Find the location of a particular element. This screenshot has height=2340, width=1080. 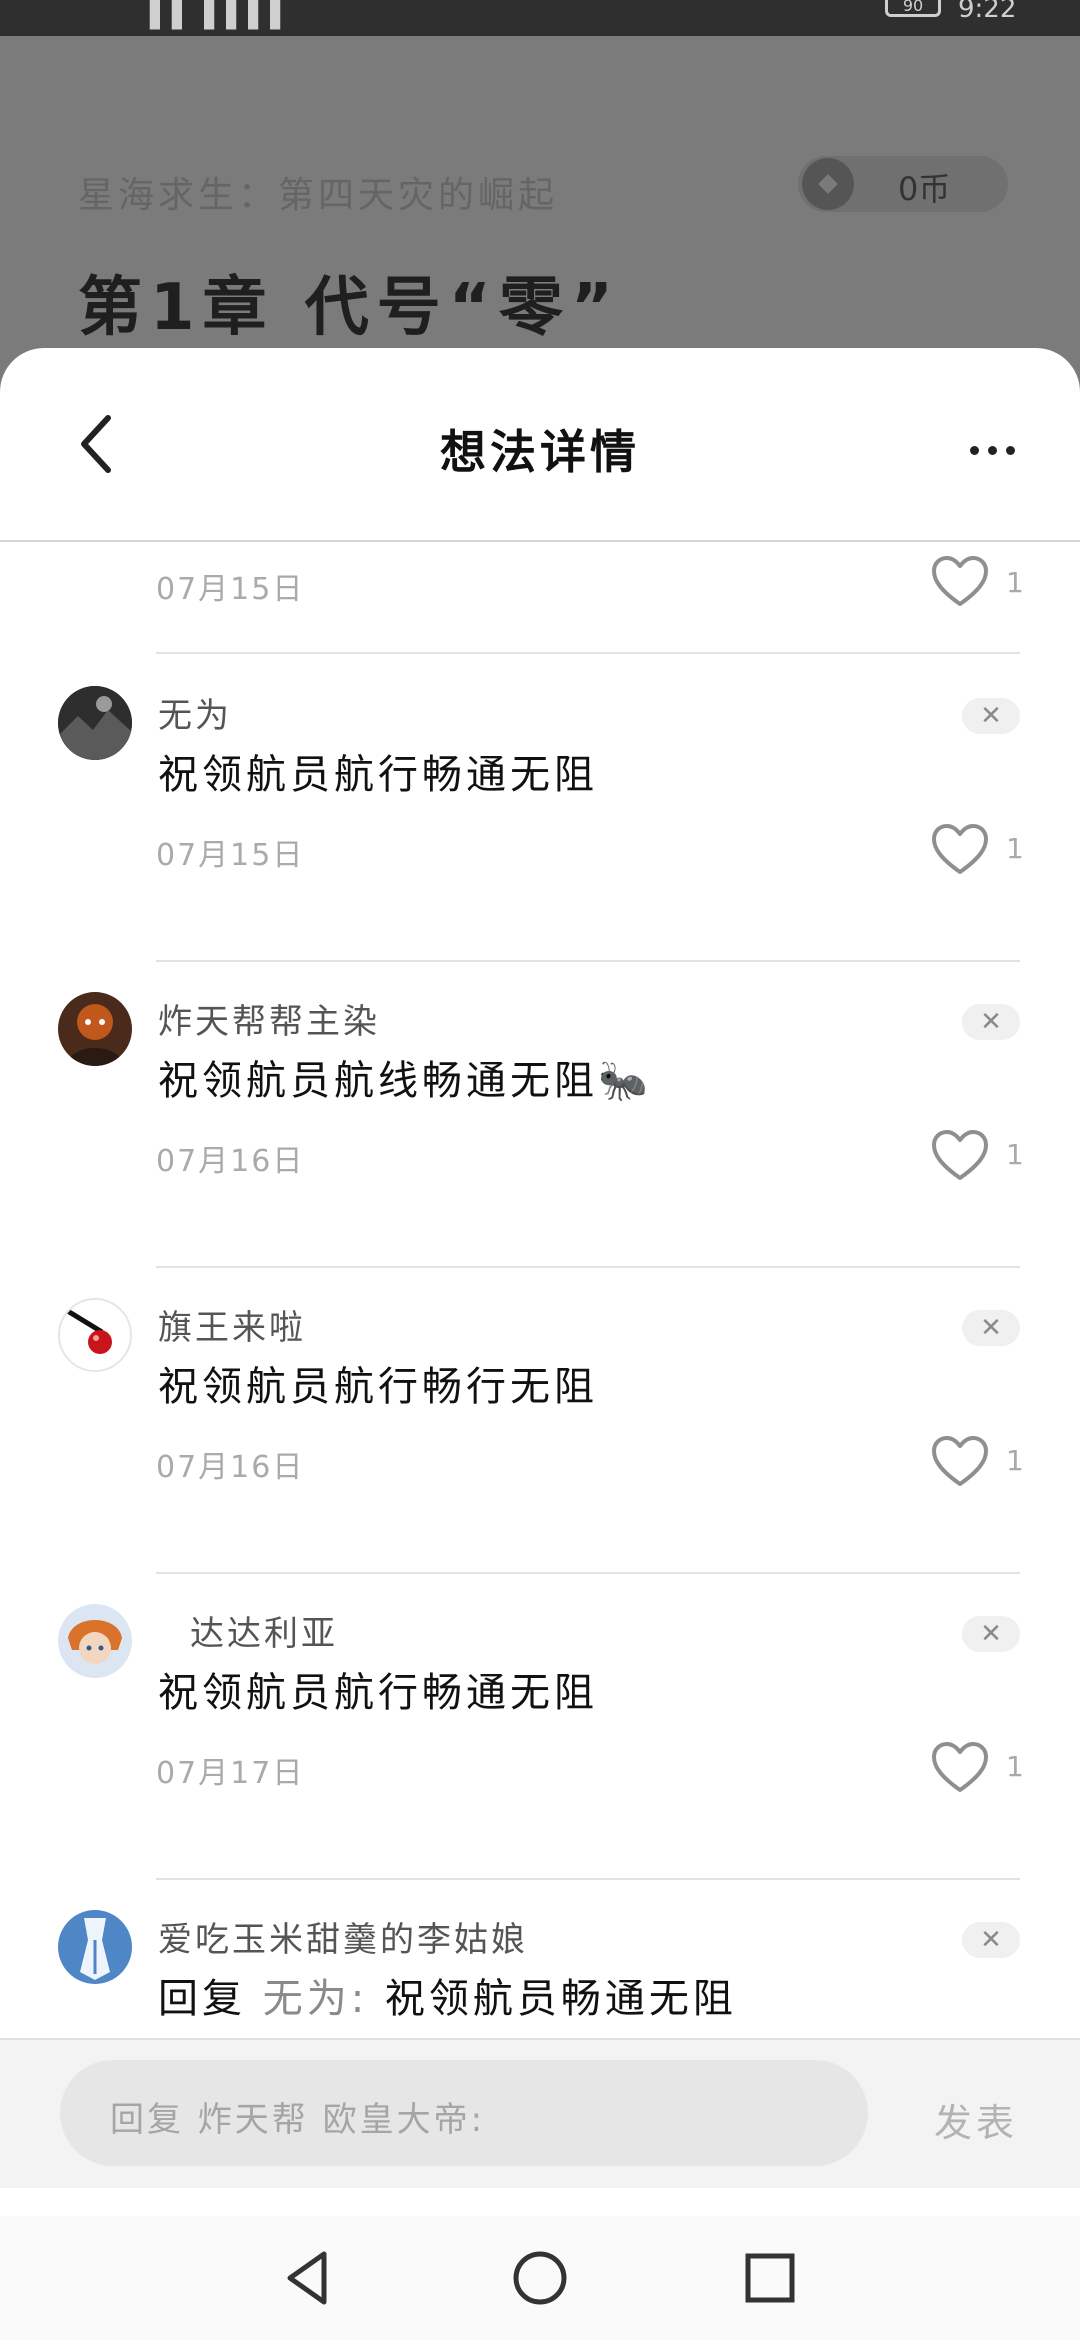

battery-indicator: 90 is located at coordinates (913, 8).